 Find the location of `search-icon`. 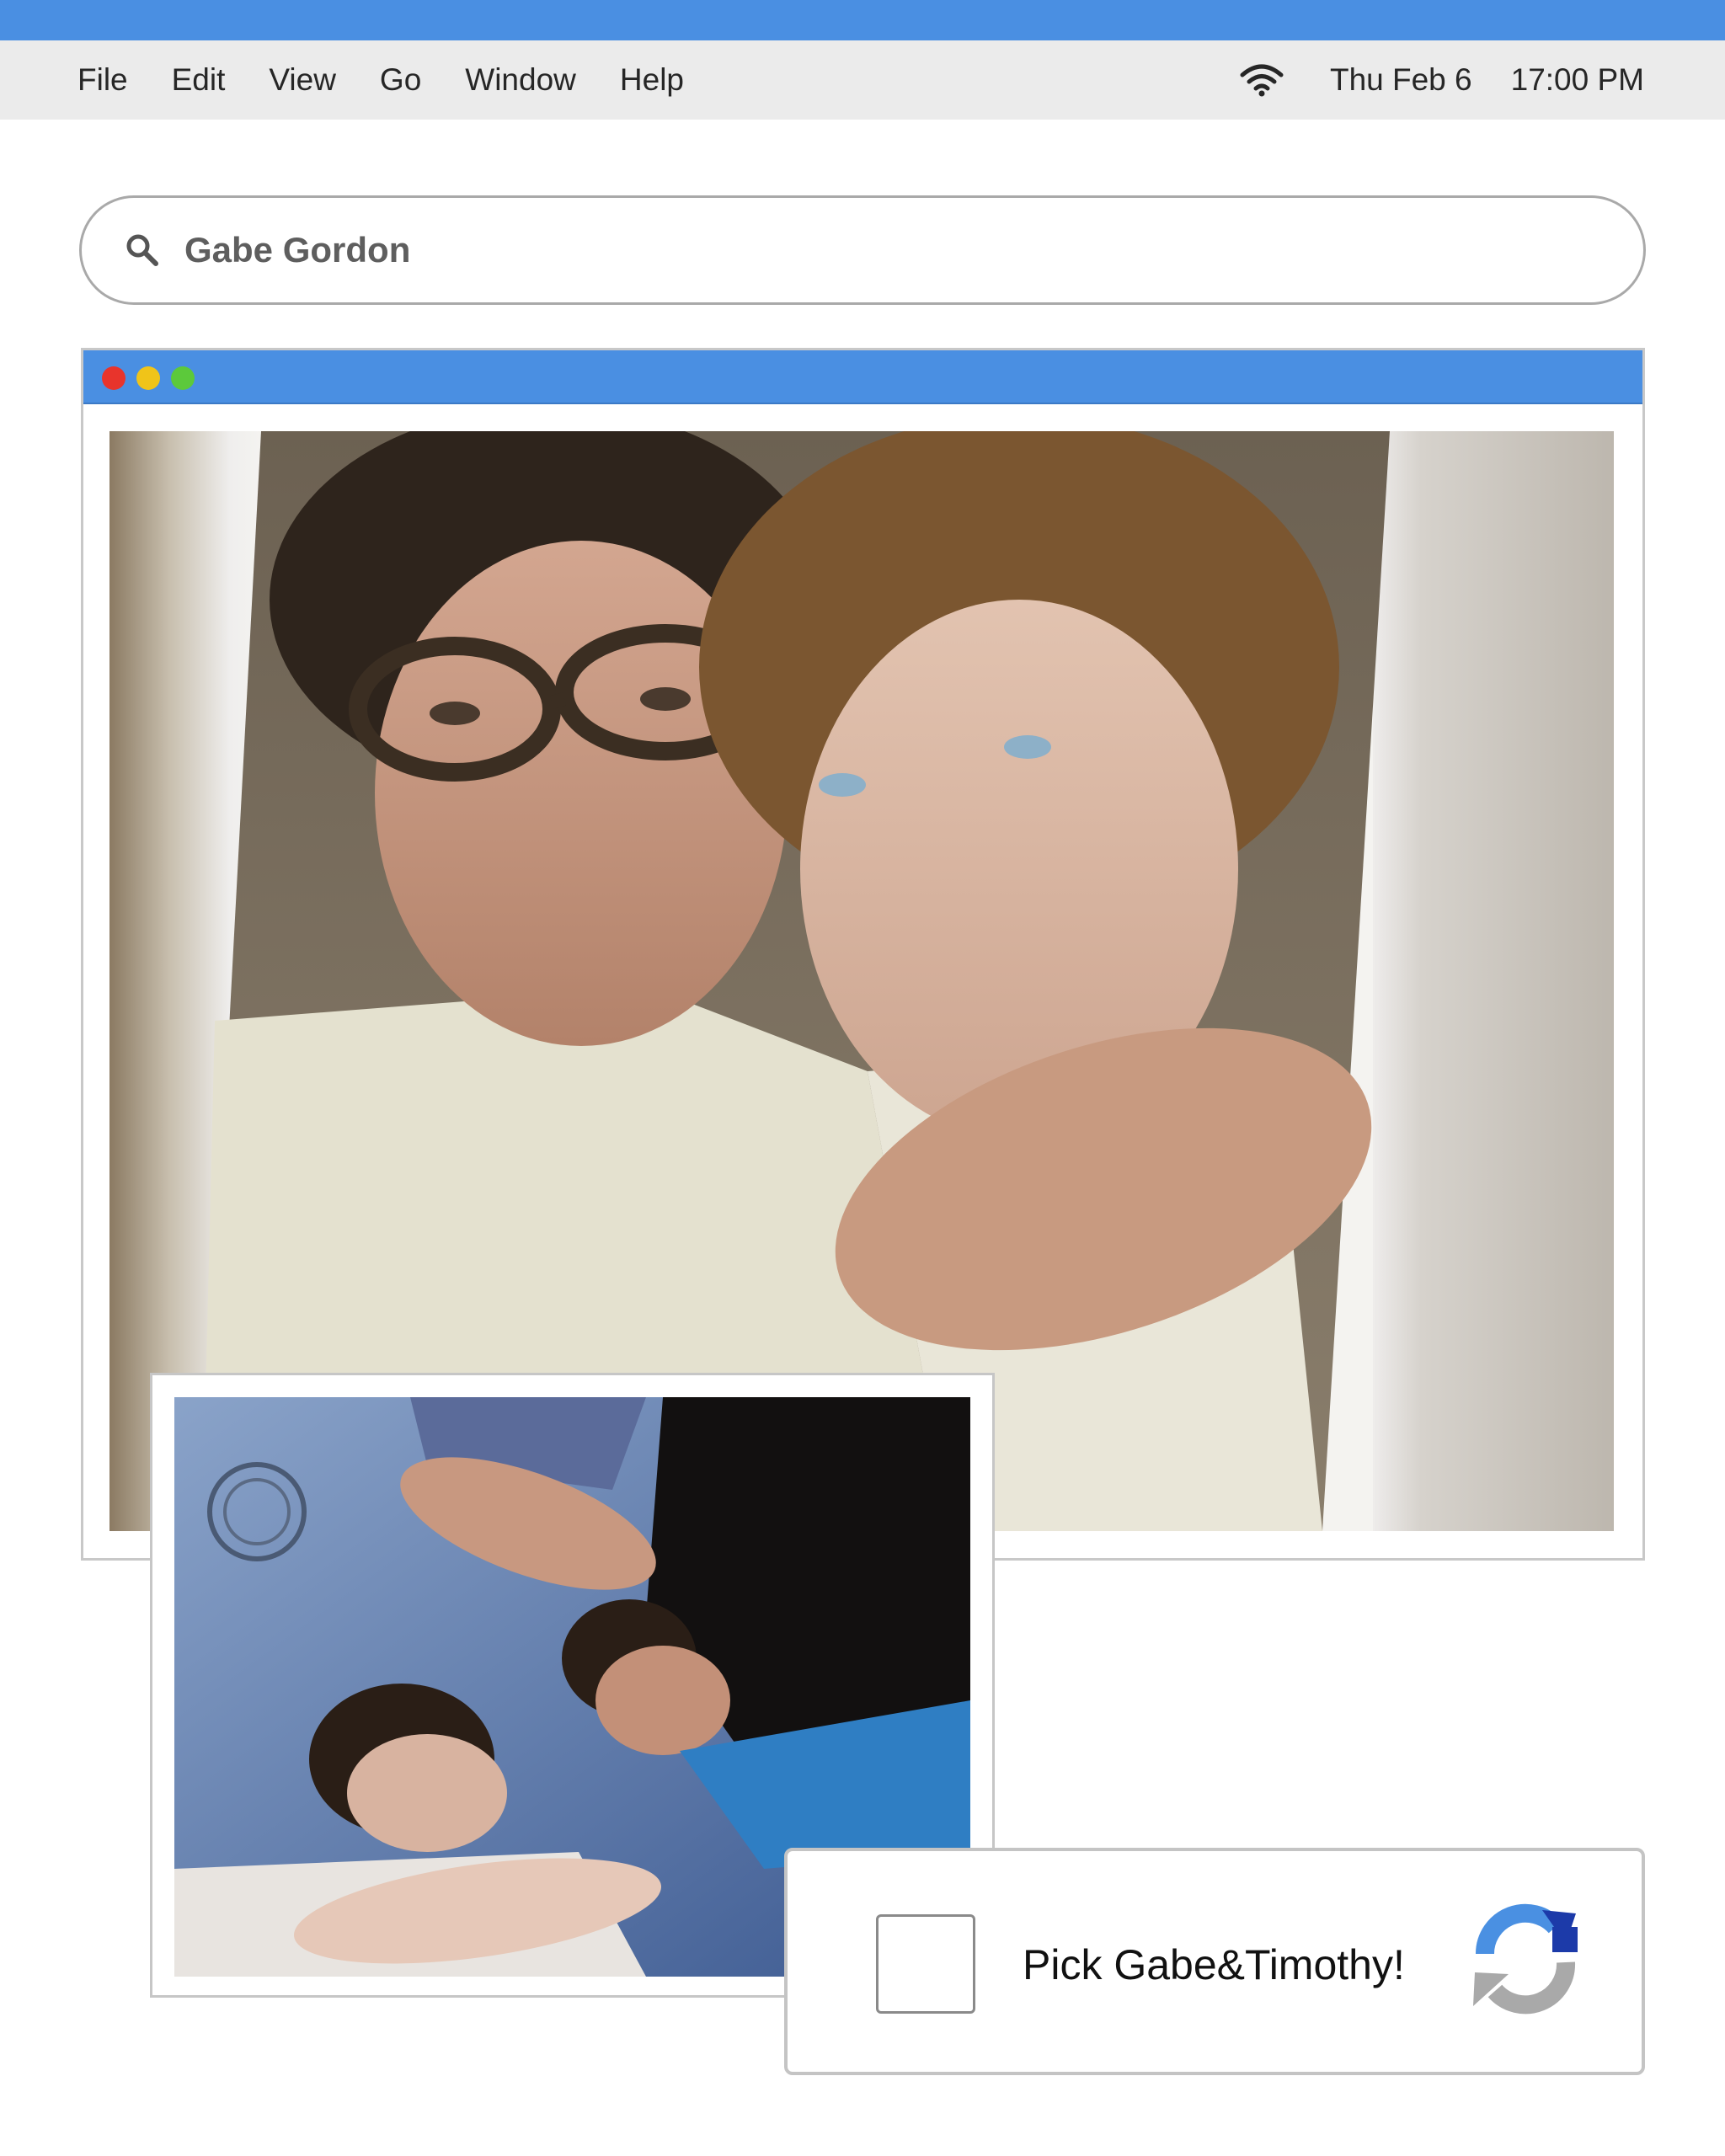

search-icon is located at coordinates (142, 250).